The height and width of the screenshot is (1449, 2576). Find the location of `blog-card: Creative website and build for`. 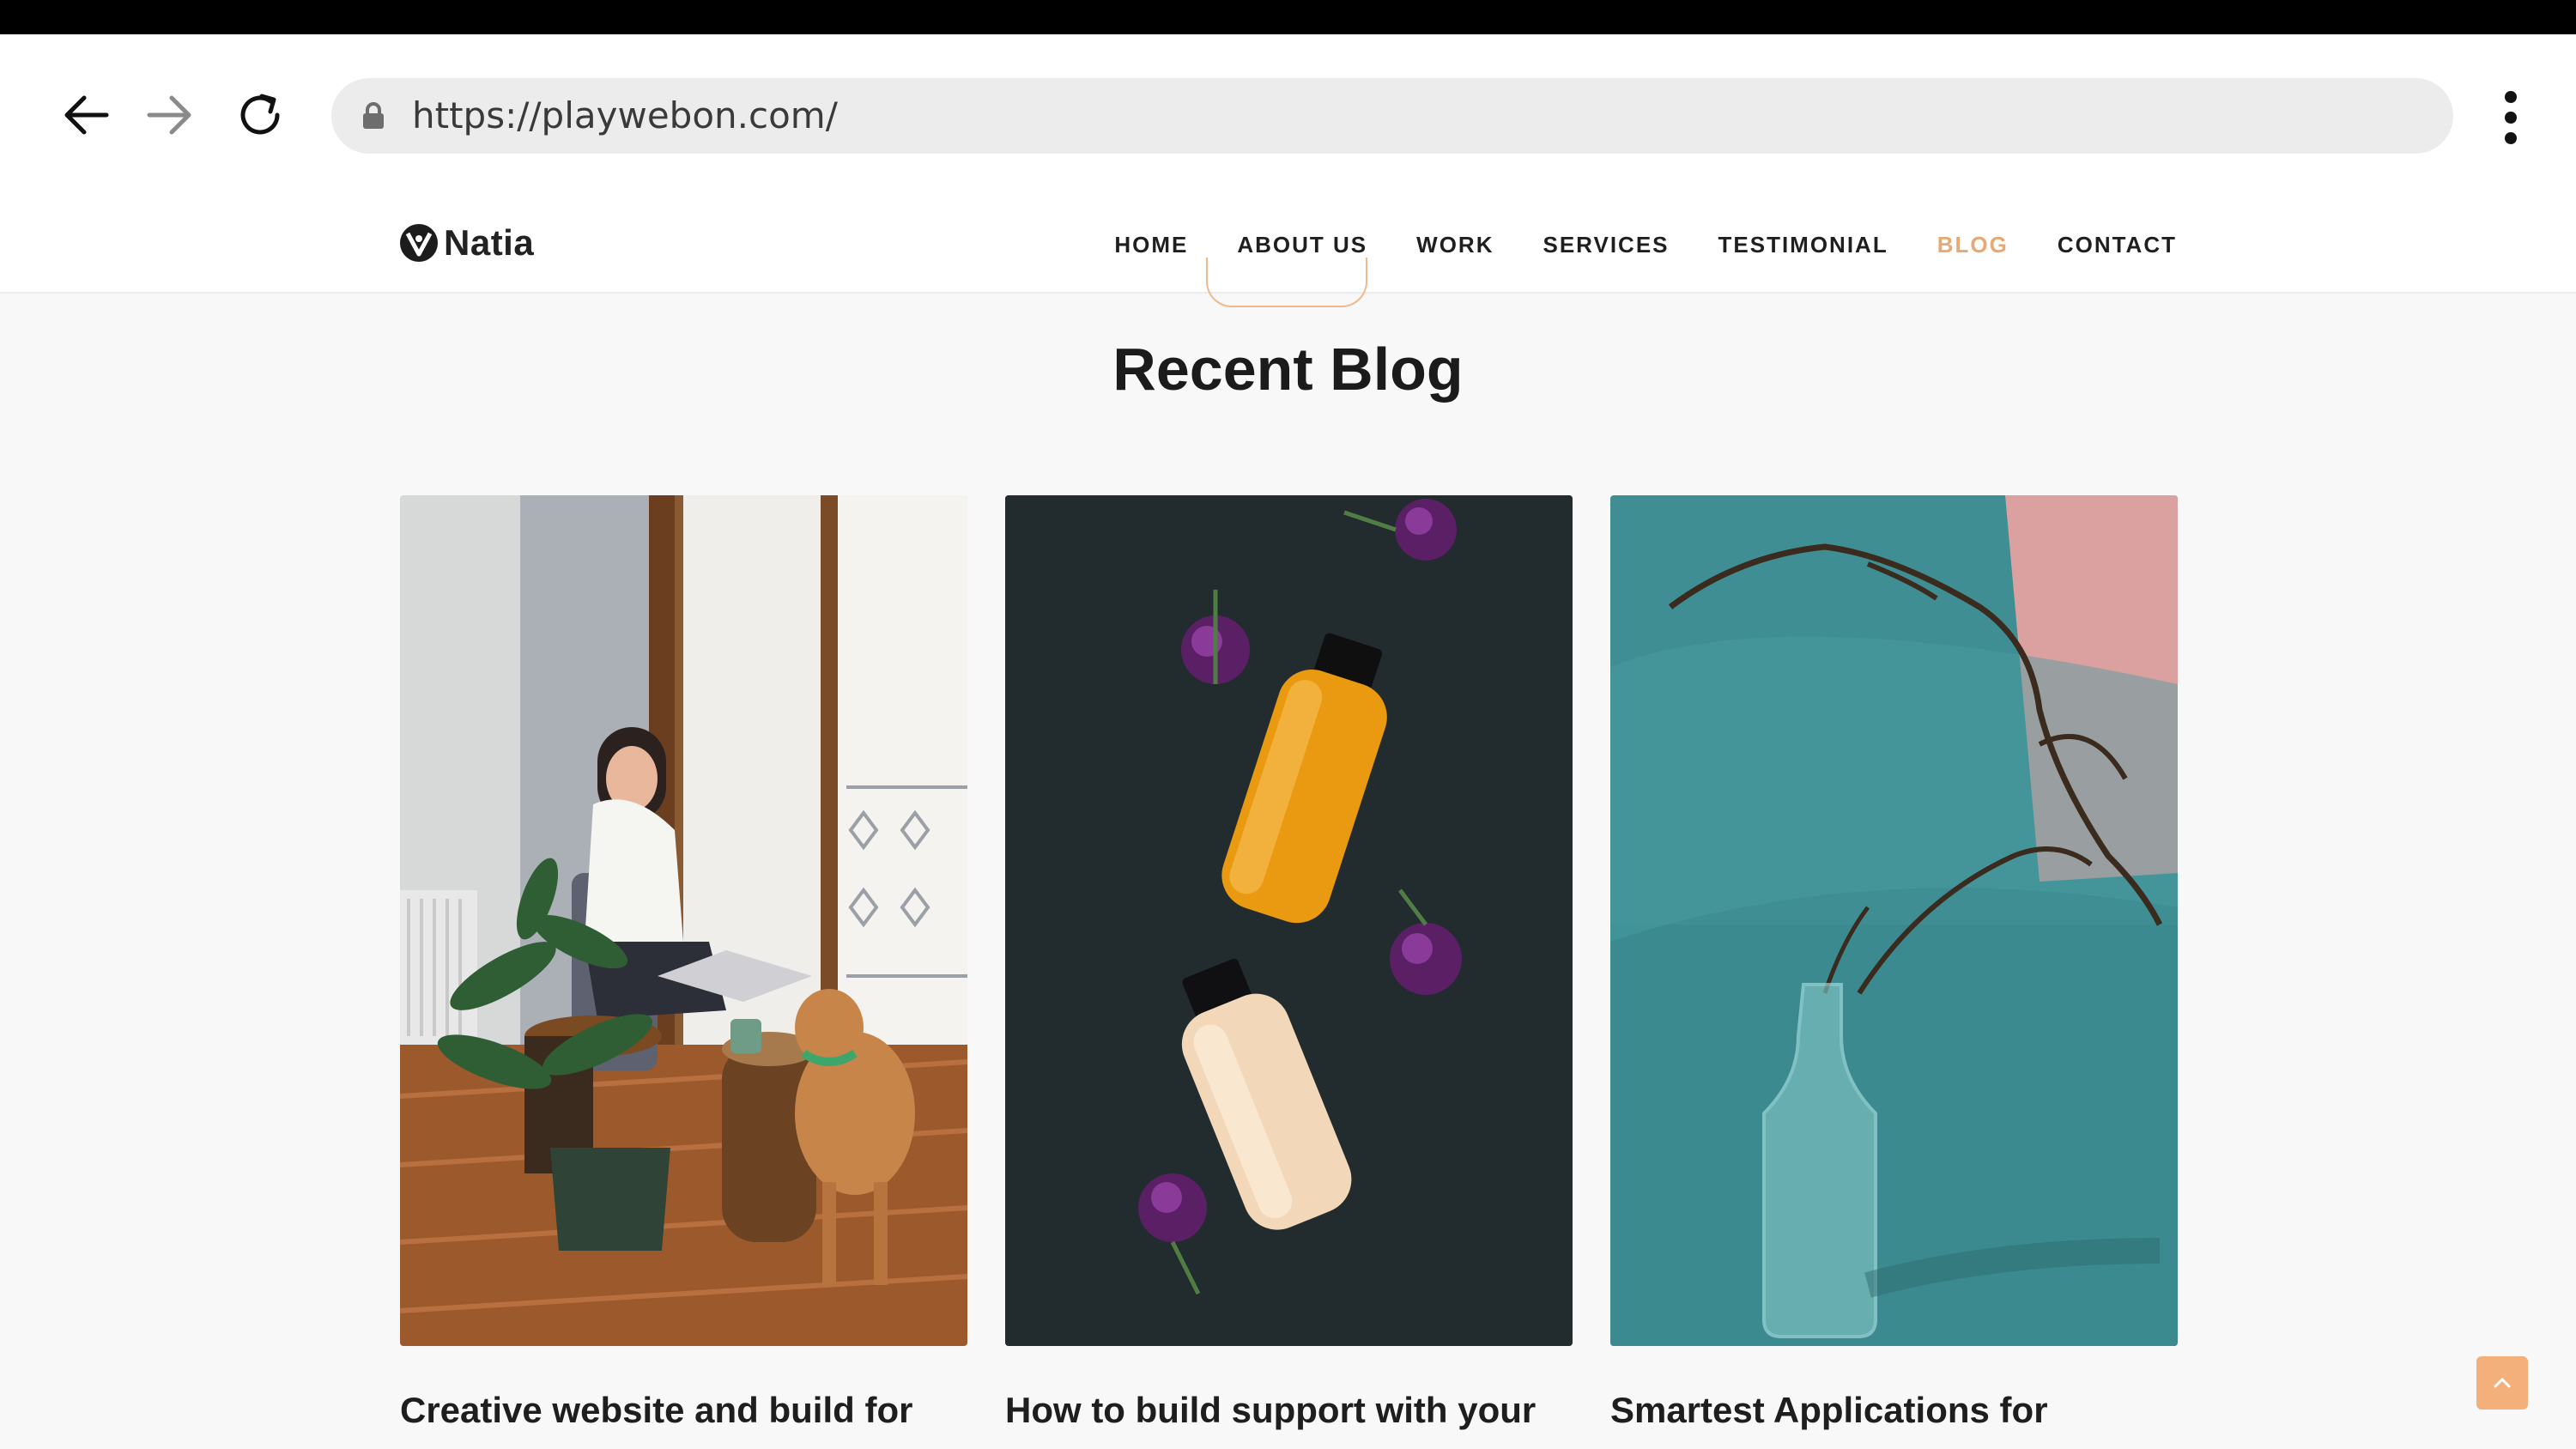

blog-card: Creative website and build for is located at coordinates (683, 963).